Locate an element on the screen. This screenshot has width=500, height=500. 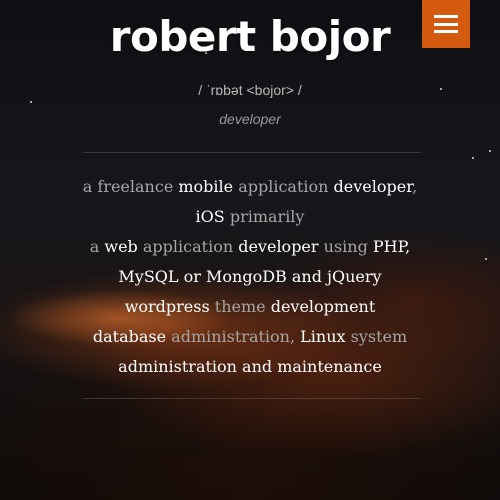
phonetic-transcription: / ˈrɒbət <bojor> / is located at coordinates (250, 90).